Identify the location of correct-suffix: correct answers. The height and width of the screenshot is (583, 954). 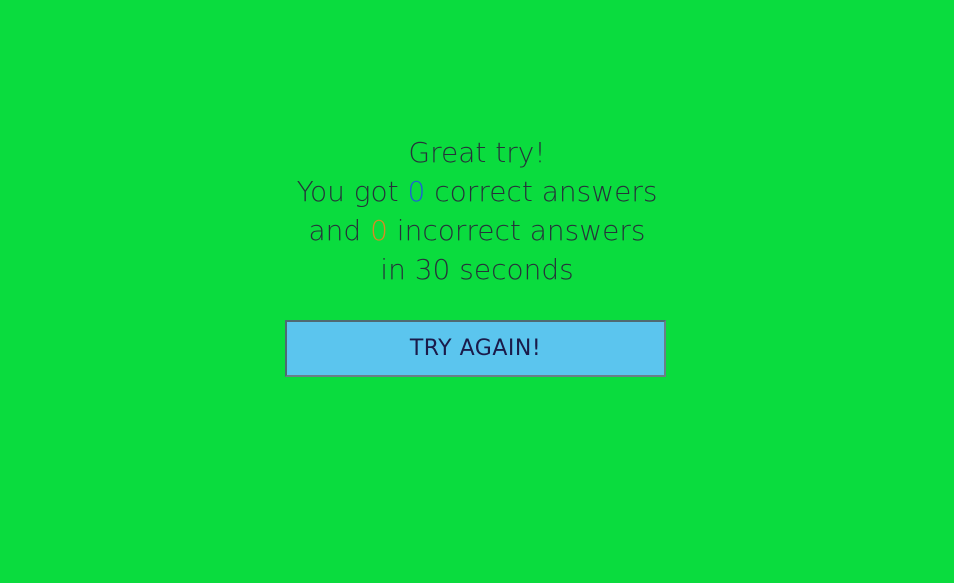
(541, 191).